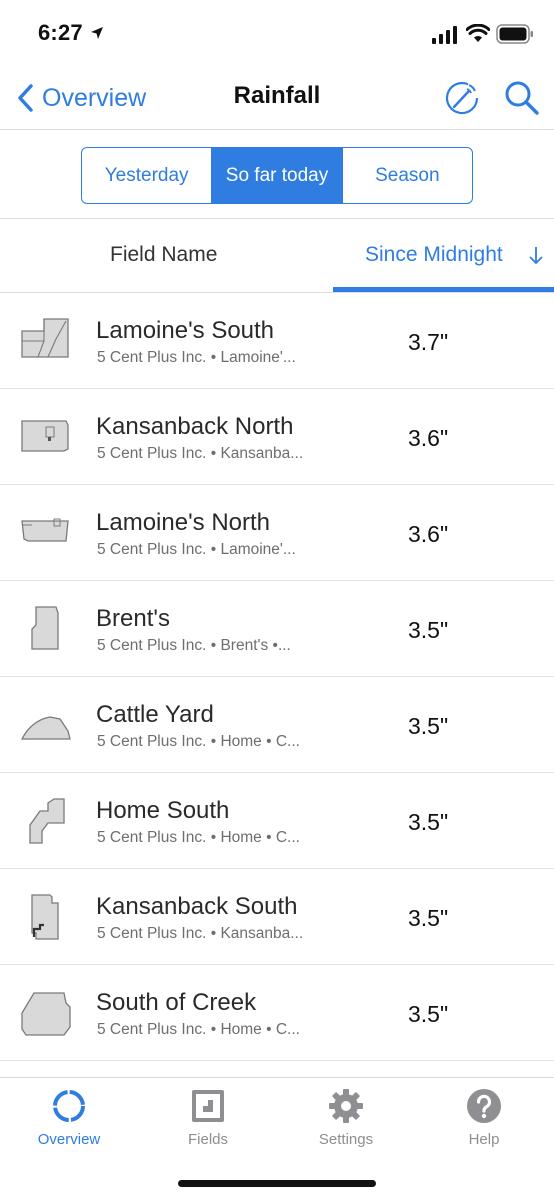 This screenshot has width=554, height=1200. I want to click on location-arrow-icon, so click(97, 33).